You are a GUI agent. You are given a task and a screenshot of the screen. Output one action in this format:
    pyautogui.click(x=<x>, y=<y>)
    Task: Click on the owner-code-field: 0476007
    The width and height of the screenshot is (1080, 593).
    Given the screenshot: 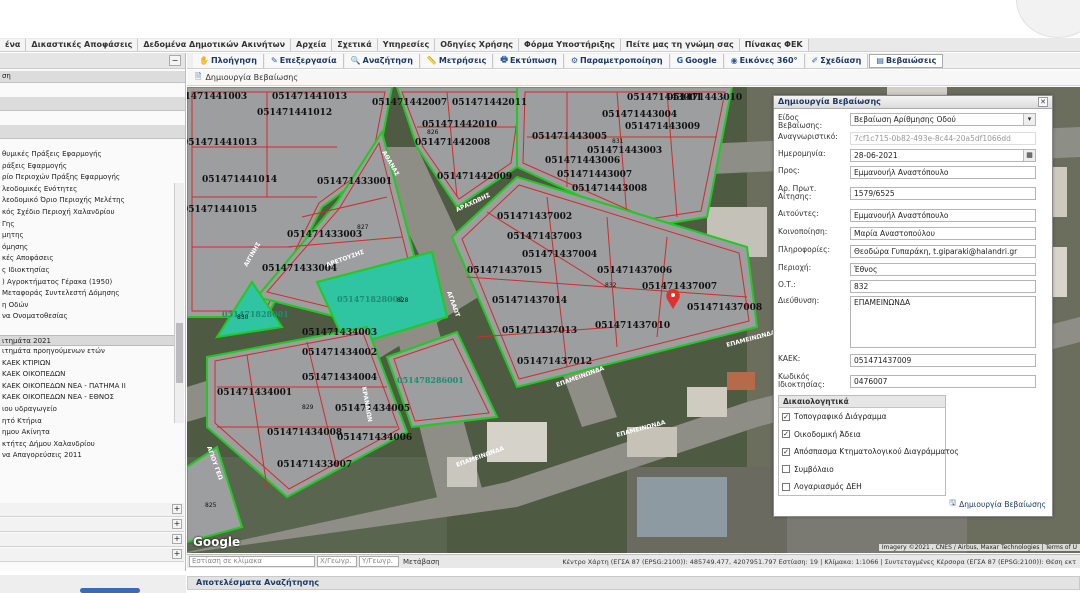 What is the action you would take?
    pyautogui.click(x=943, y=381)
    